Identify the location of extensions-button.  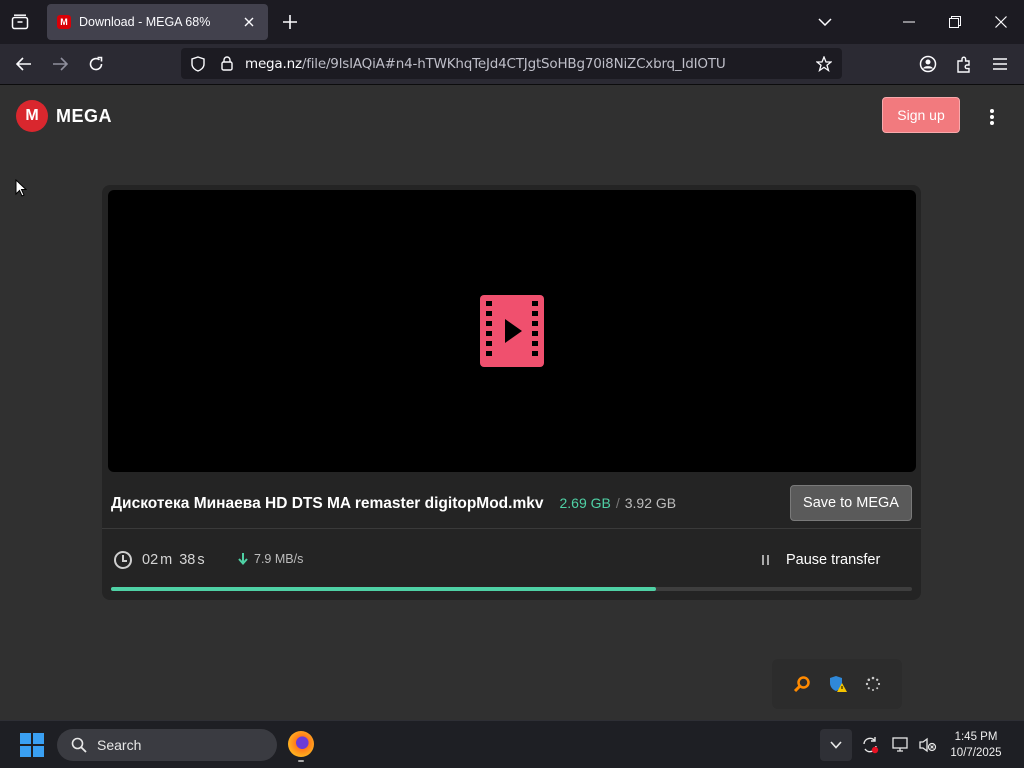
(964, 64).